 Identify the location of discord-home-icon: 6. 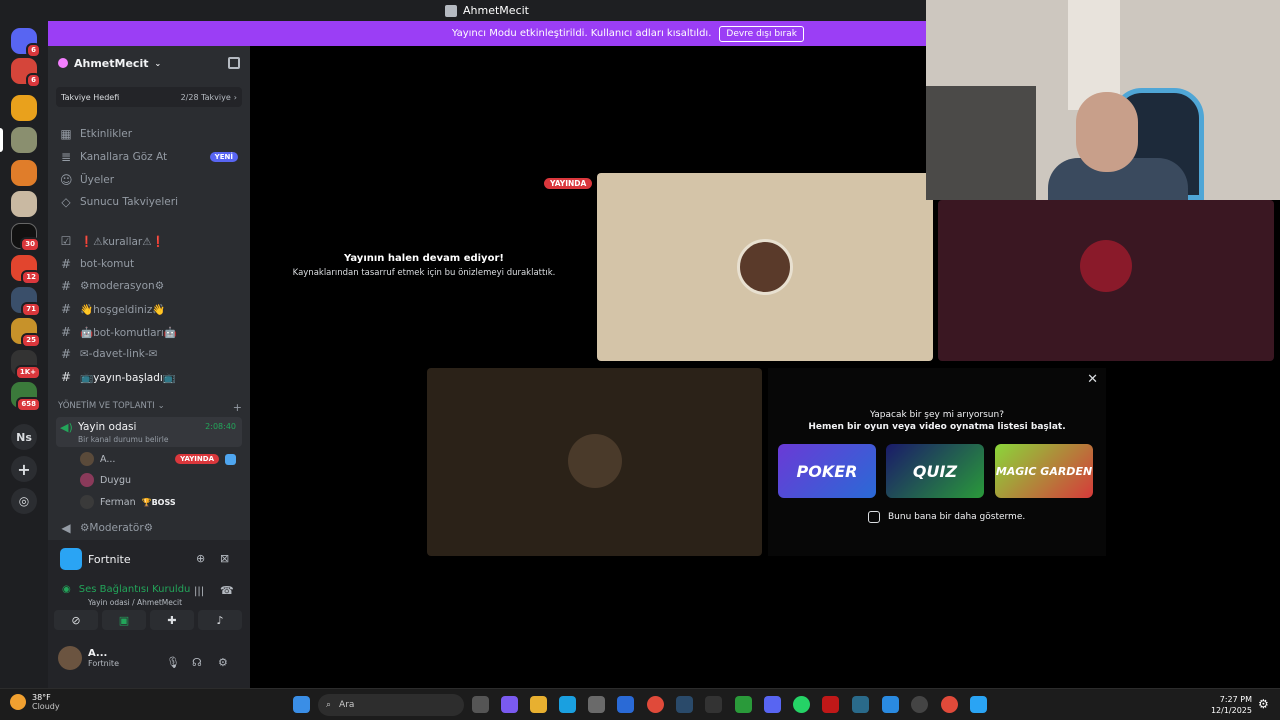
(26, 43).